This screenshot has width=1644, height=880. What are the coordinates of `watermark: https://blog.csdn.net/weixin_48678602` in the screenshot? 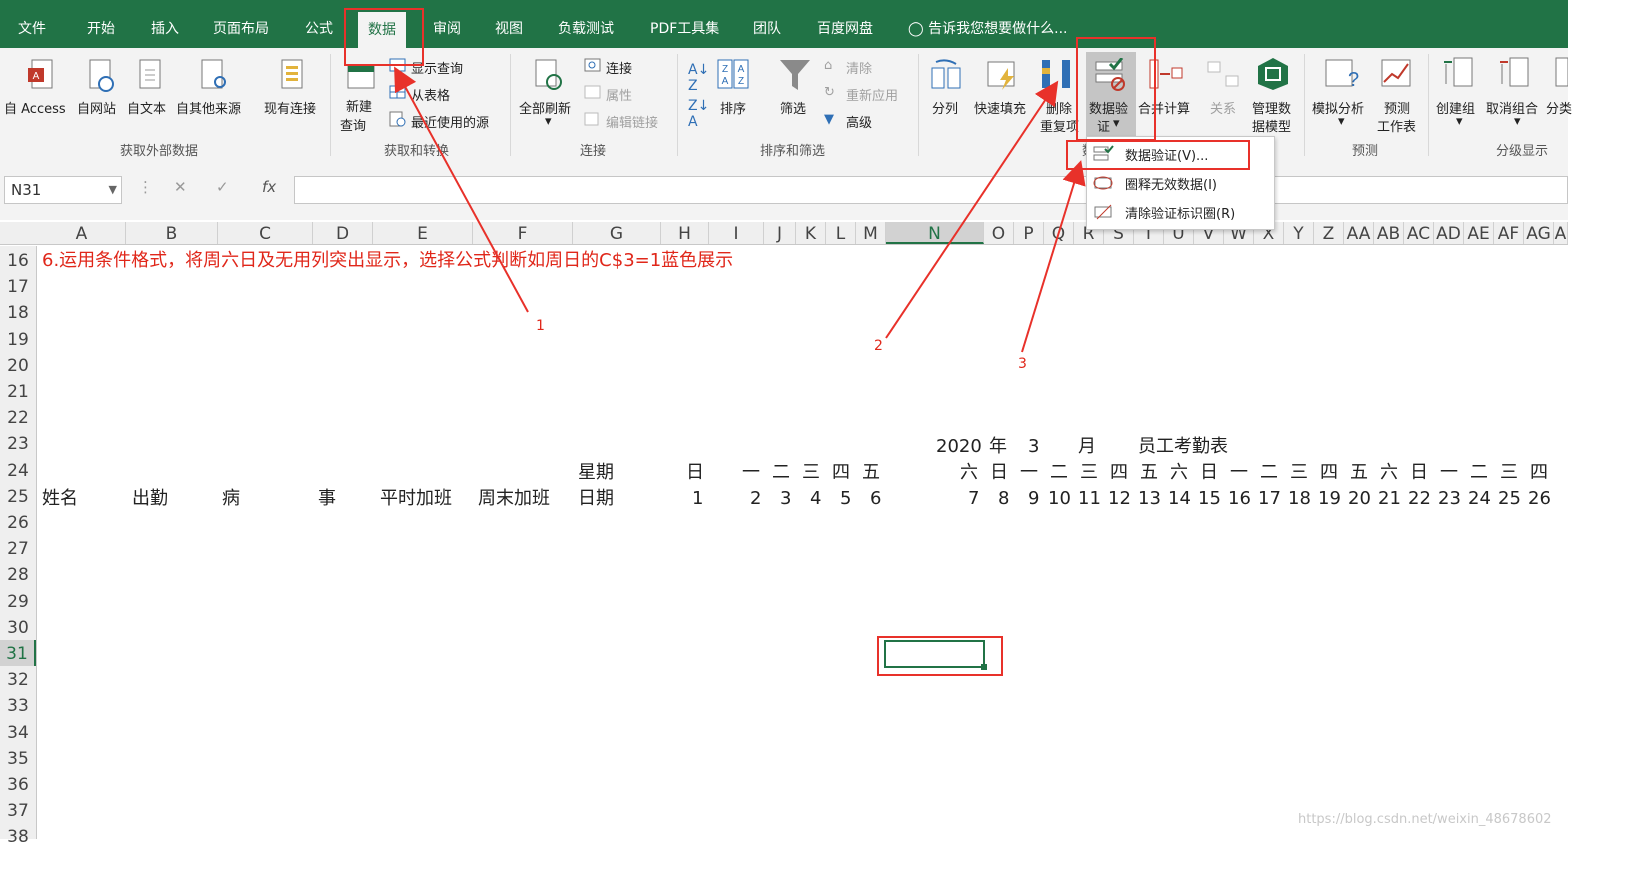 It's located at (1425, 819).